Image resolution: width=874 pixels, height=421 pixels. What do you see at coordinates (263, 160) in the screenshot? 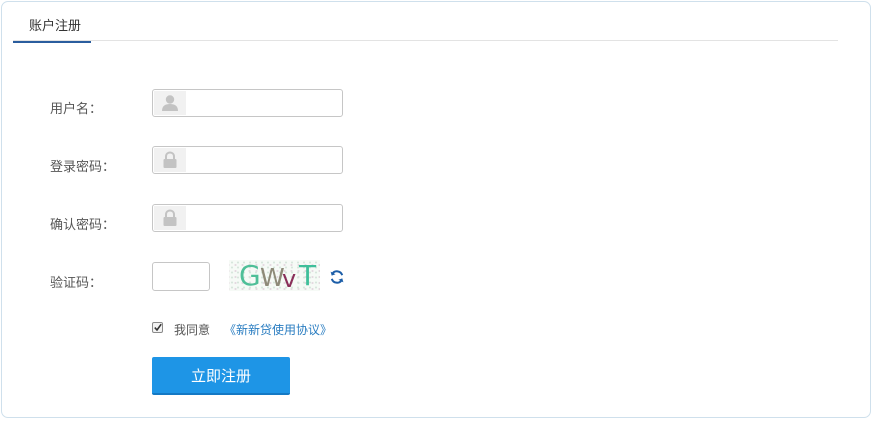
I see `password-input` at bounding box center [263, 160].